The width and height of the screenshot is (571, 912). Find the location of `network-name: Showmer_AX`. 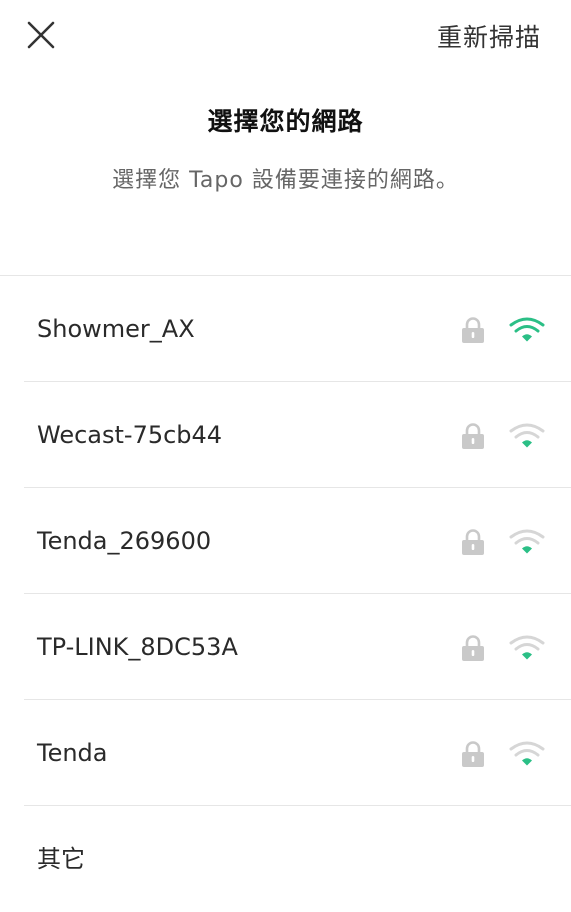

network-name: Showmer_AX is located at coordinates (116, 329).